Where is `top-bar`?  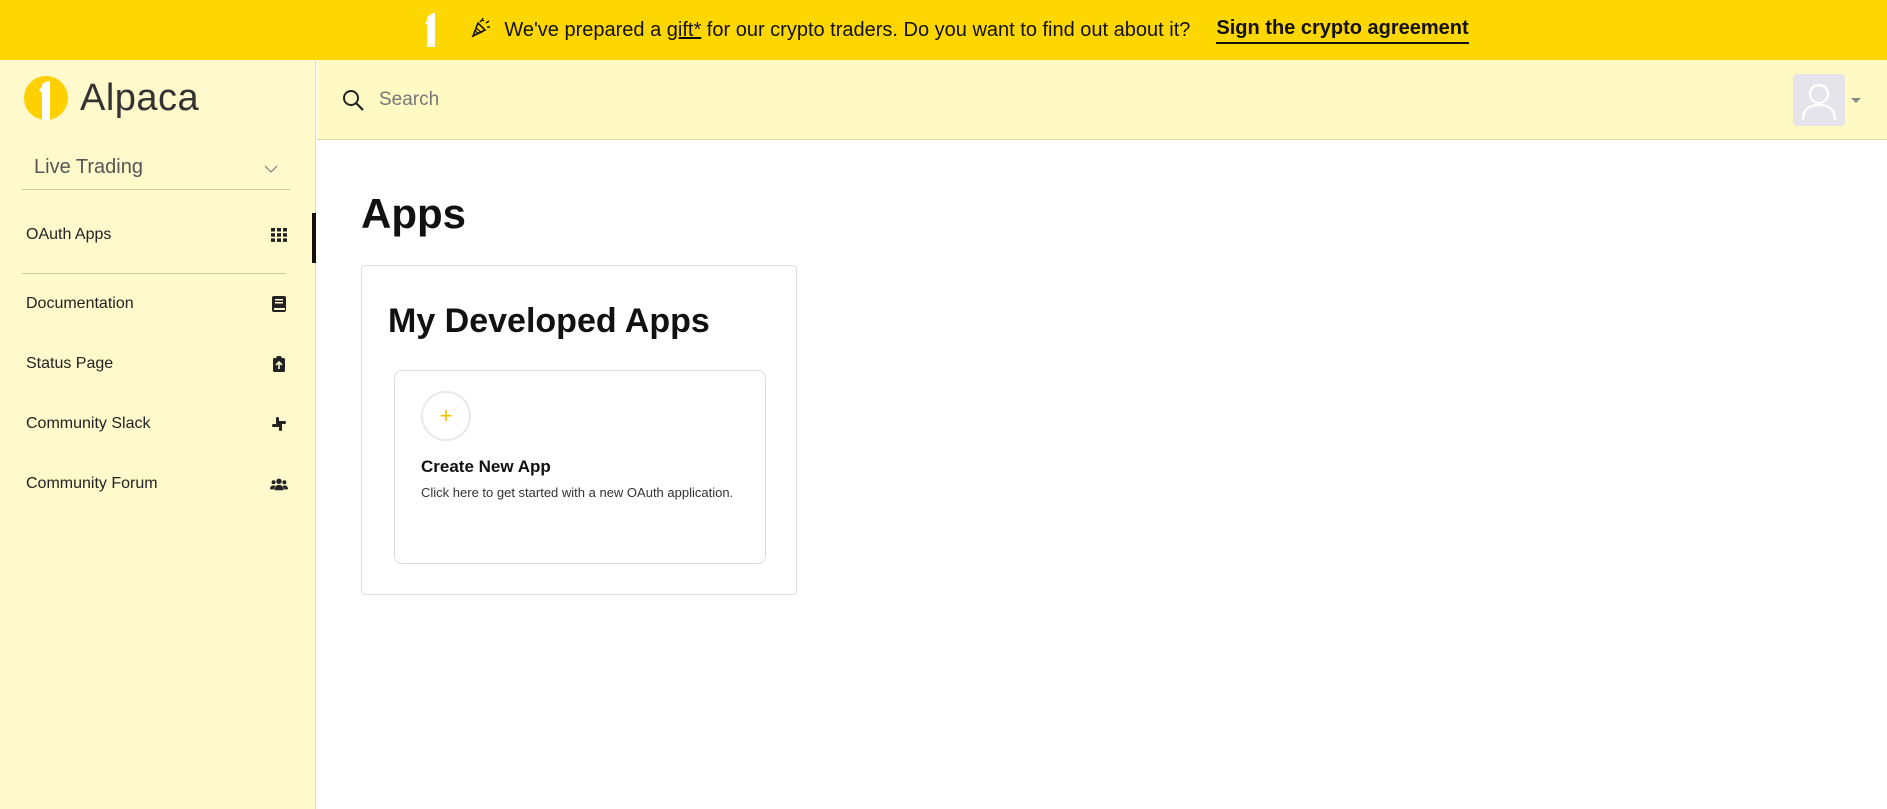
top-bar is located at coordinates (1102, 100).